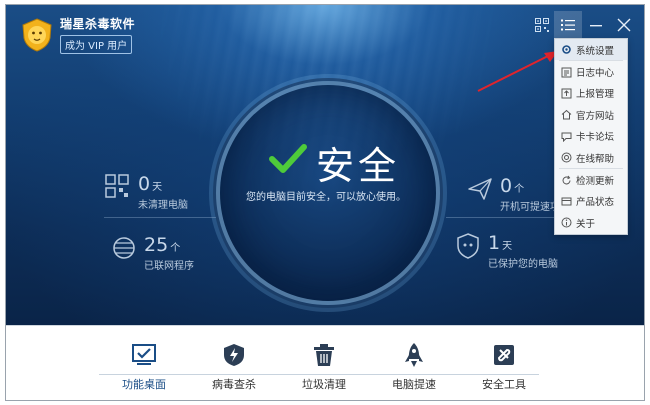 The width and height of the screenshot is (650, 405). I want to click on menu-item-label: 系统设置, so click(595, 51).